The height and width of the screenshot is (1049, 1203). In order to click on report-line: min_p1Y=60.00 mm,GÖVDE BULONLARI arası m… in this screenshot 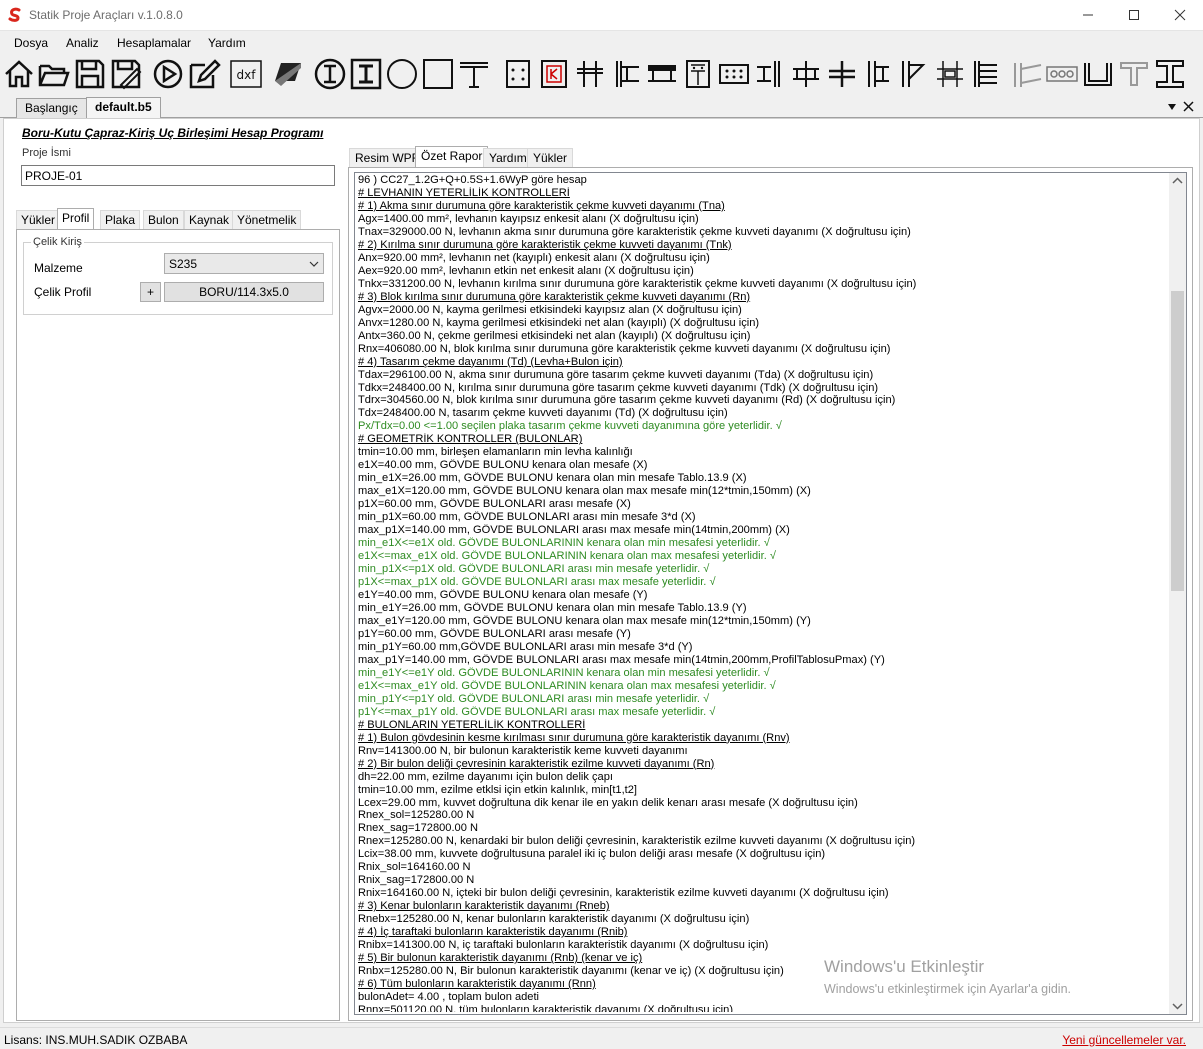, I will do `click(525, 646)`.